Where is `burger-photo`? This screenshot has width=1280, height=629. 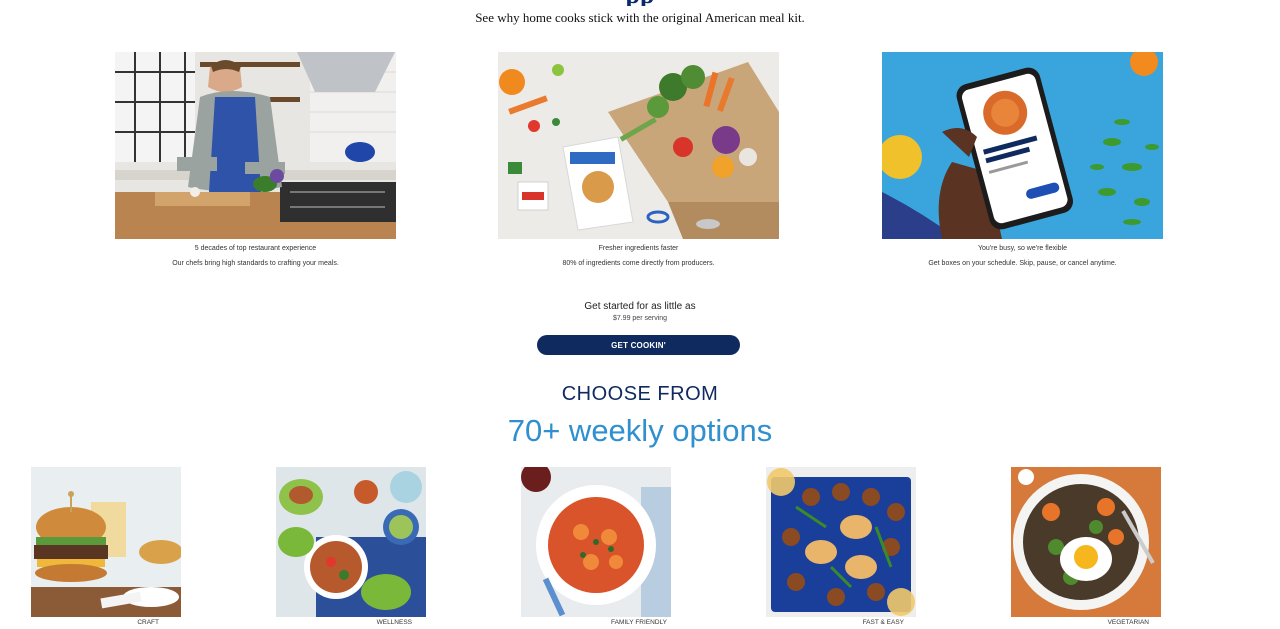 burger-photo is located at coordinates (106, 542).